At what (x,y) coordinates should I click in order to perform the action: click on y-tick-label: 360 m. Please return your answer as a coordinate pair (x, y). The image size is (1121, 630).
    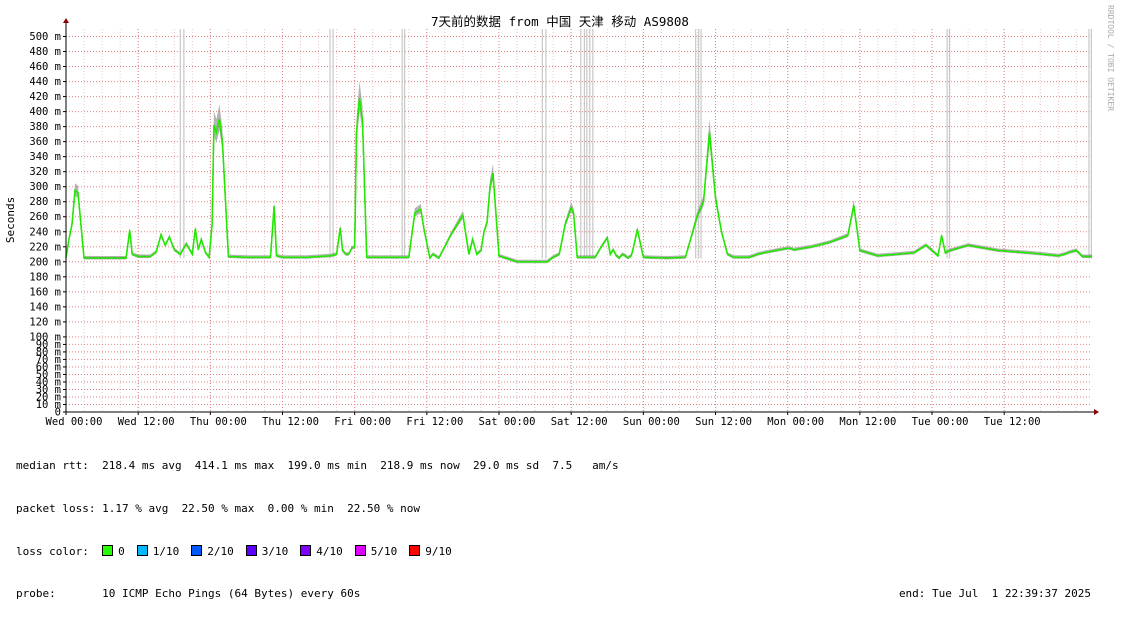
    Looking at the image, I should click on (45, 142).